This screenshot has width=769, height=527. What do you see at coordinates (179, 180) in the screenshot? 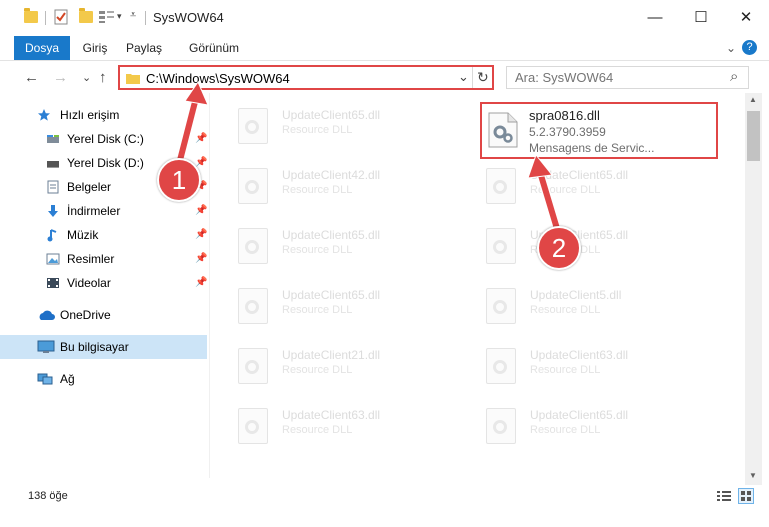
I see `annotation-badge-1: 1` at bounding box center [179, 180].